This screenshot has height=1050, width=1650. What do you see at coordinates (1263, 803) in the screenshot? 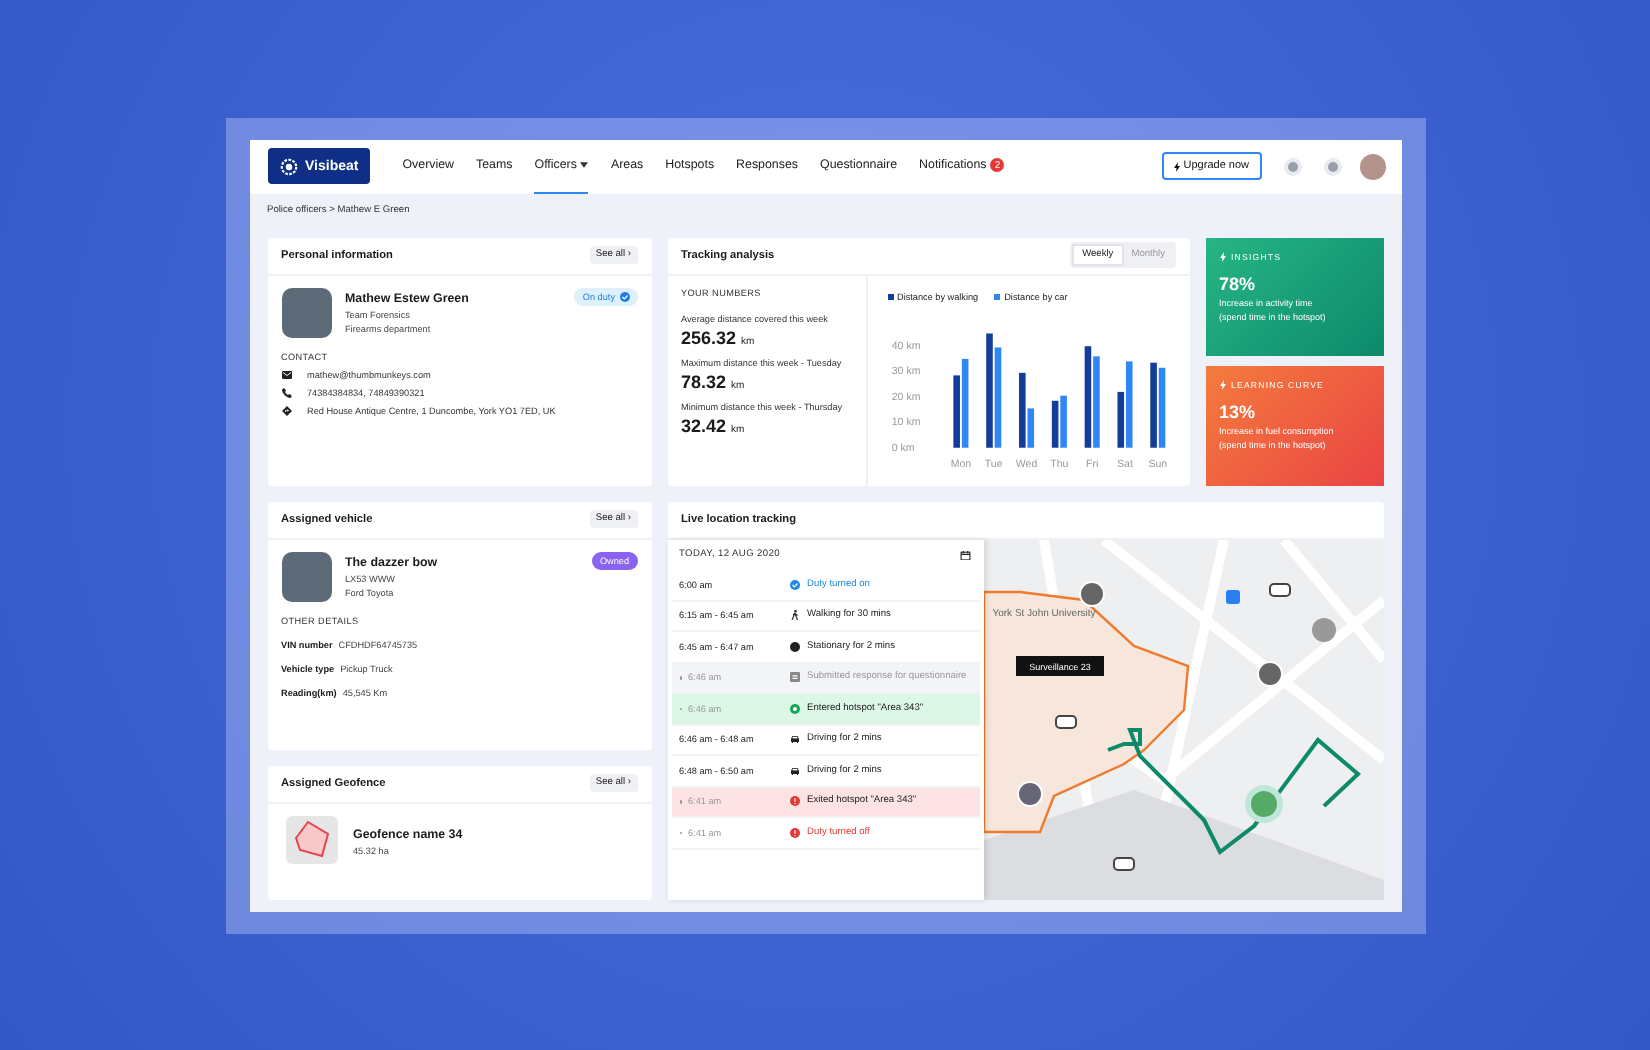
I see `avatar-marker` at bounding box center [1263, 803].